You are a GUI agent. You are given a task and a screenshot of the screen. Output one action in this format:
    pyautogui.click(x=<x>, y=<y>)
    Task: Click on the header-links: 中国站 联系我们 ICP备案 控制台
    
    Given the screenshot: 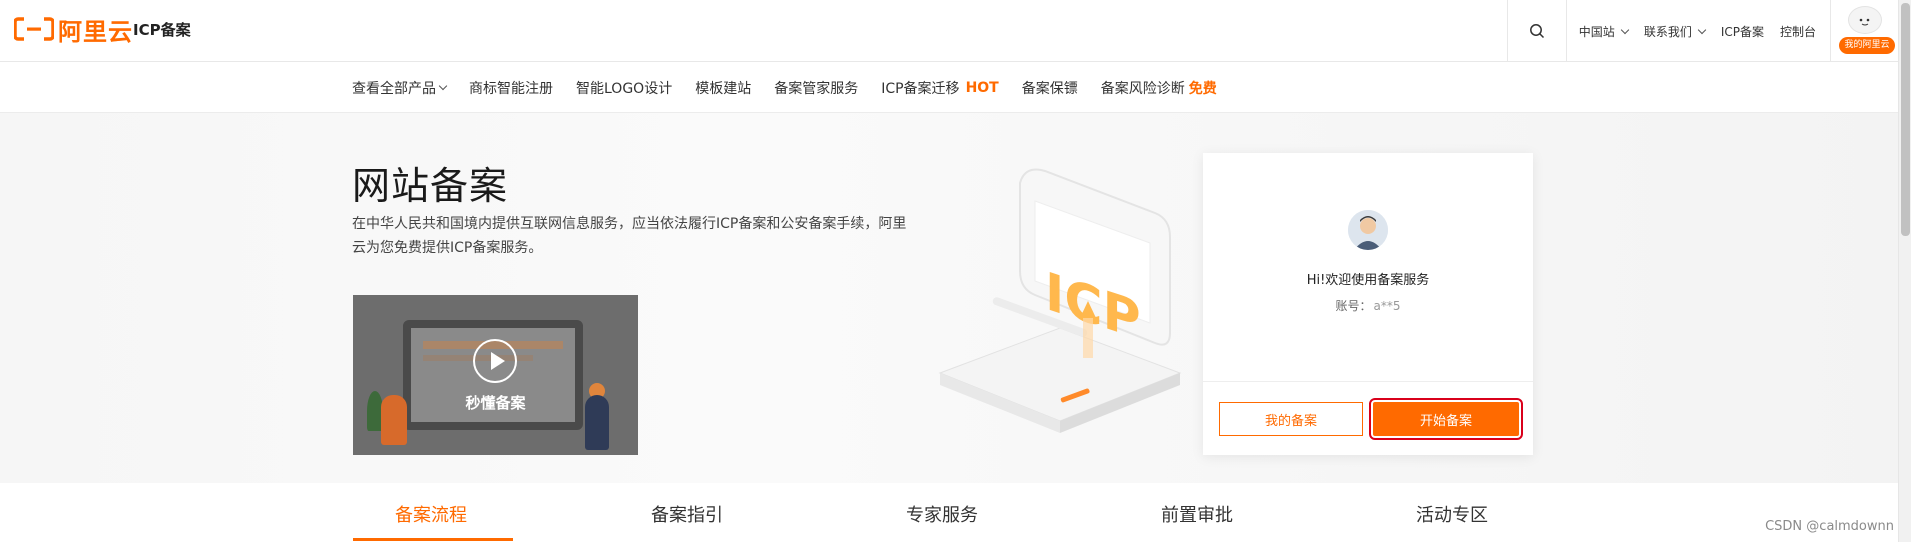 What is the action you would take?
    pyautogui.click(x=1698, y=31)
    